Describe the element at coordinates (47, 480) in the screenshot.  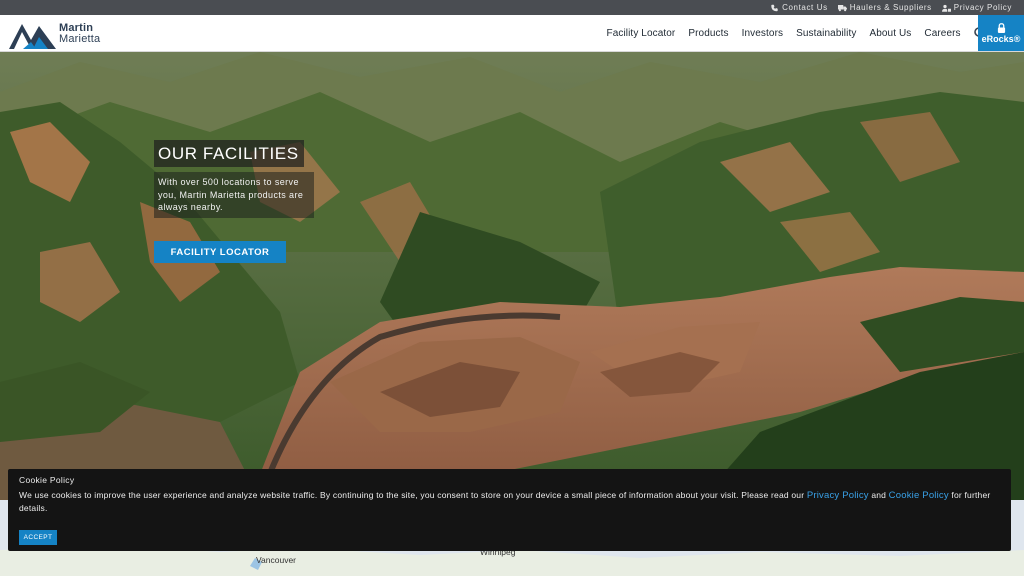
I see `cookie-title: Cookie Policy` at that location.